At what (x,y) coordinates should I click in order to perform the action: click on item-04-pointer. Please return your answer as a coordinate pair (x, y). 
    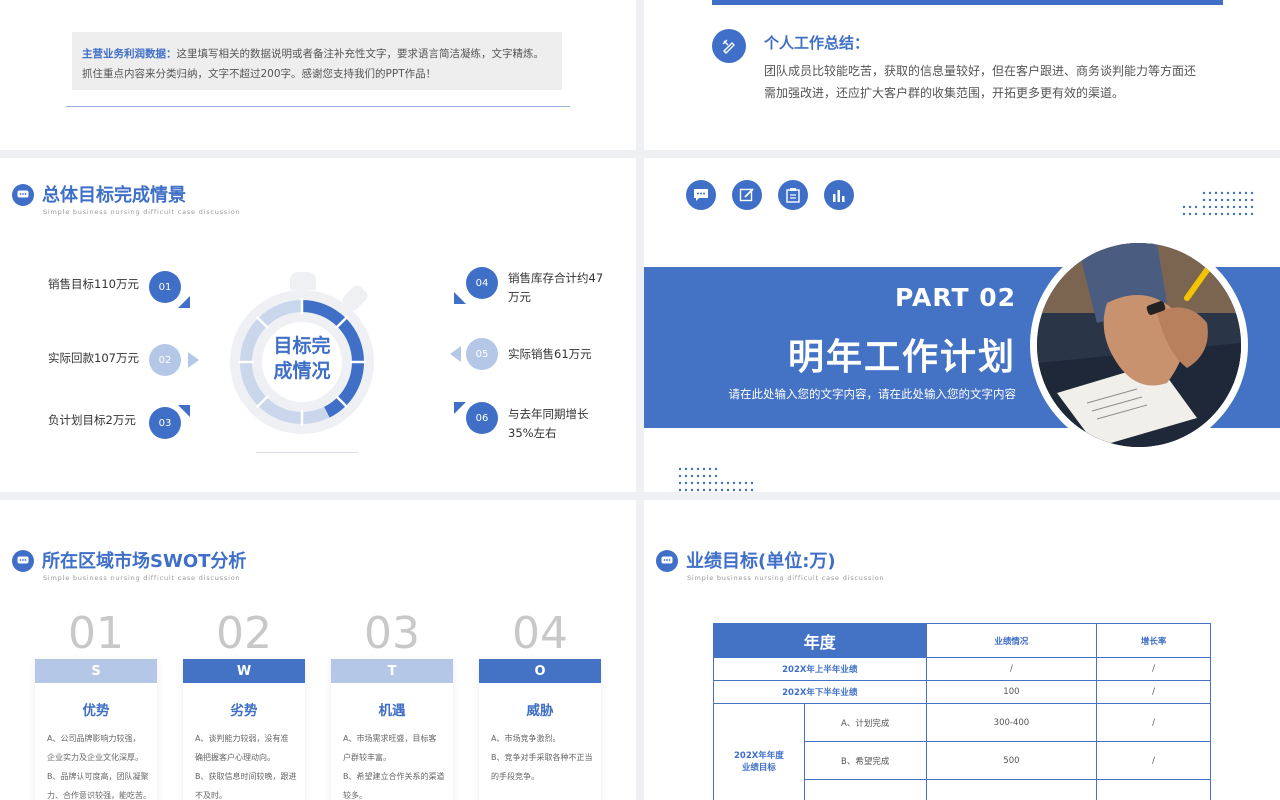
    Looking at the image, I should click on (460, 298).